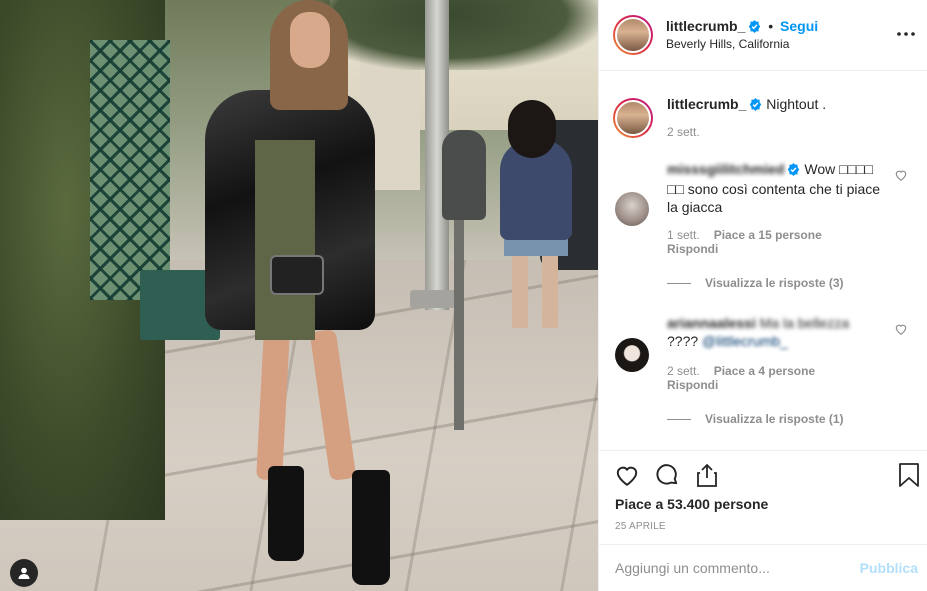 The image size is (927, 591). Describe the element at coordinates (909, 475) in the screenshot. I see `bookmark-icon` at that location.